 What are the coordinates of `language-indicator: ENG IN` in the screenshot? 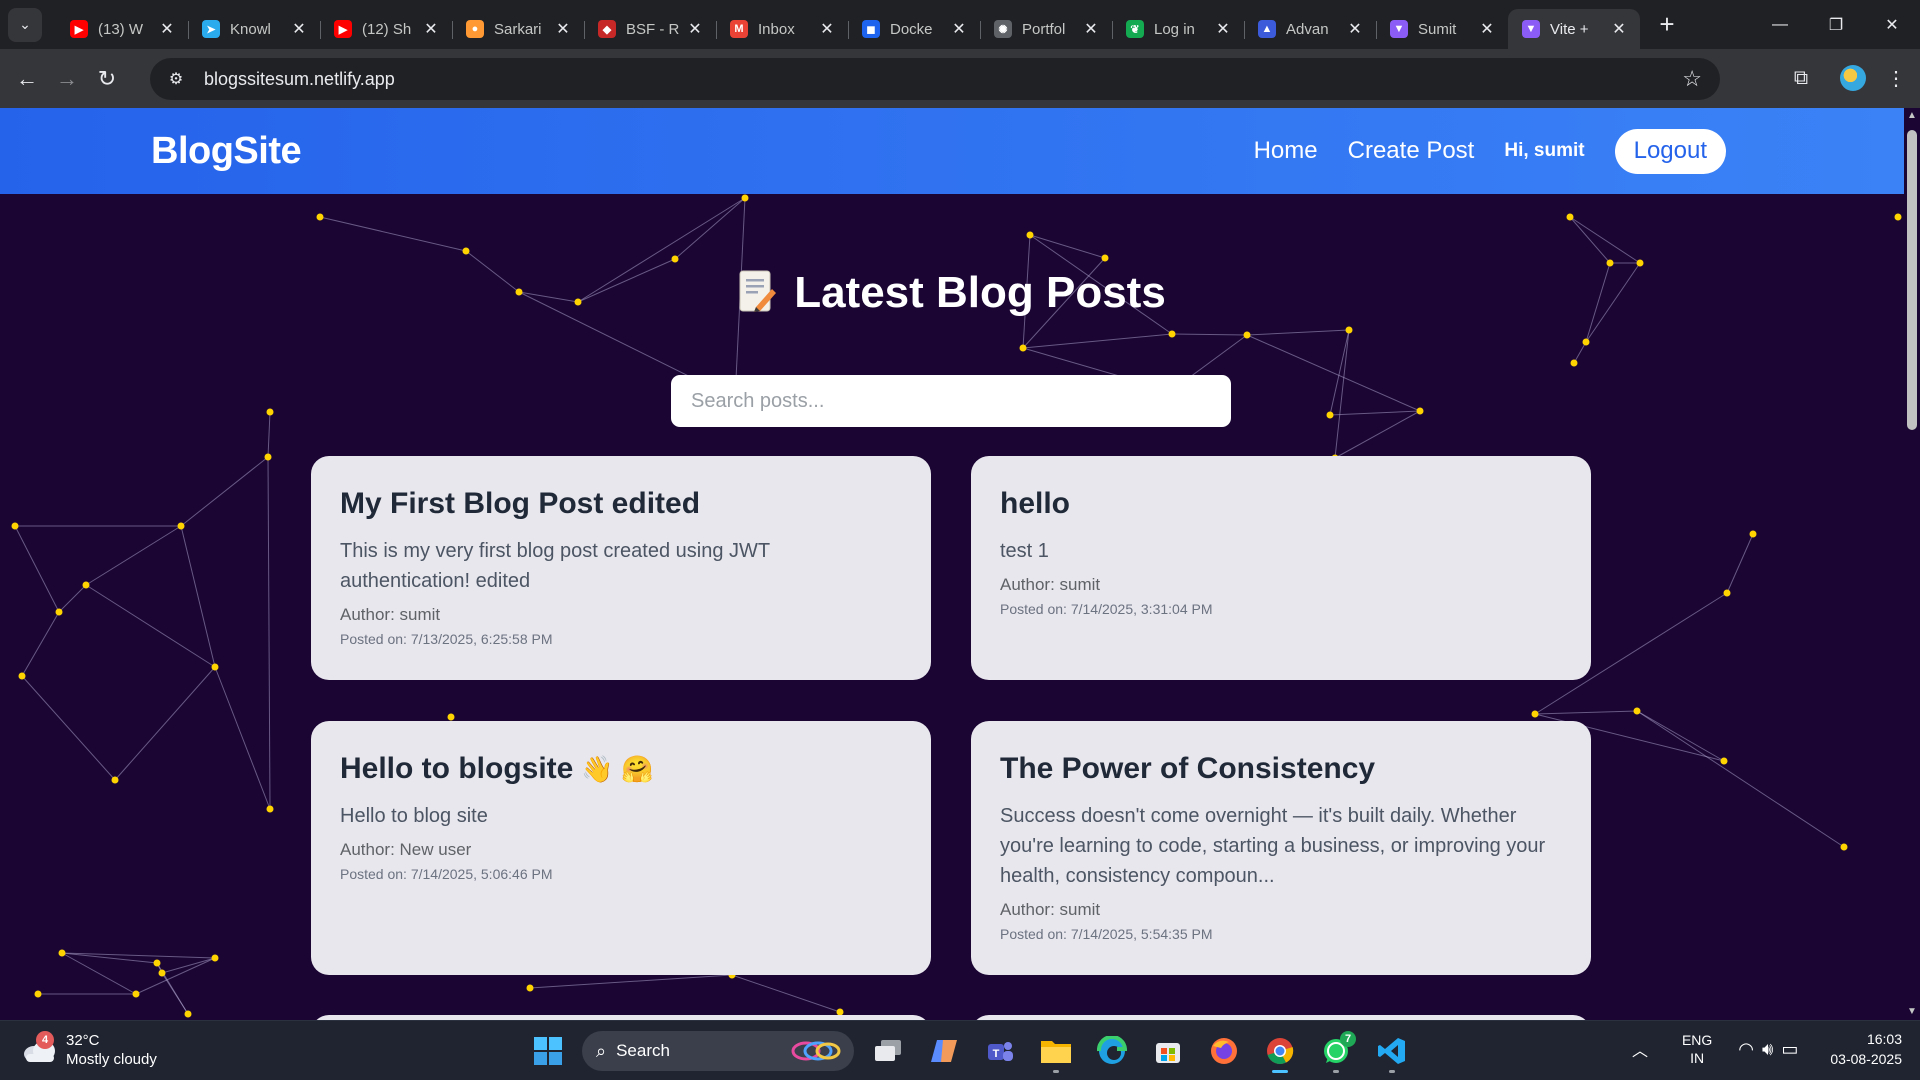 It's located at (1697, 1049).